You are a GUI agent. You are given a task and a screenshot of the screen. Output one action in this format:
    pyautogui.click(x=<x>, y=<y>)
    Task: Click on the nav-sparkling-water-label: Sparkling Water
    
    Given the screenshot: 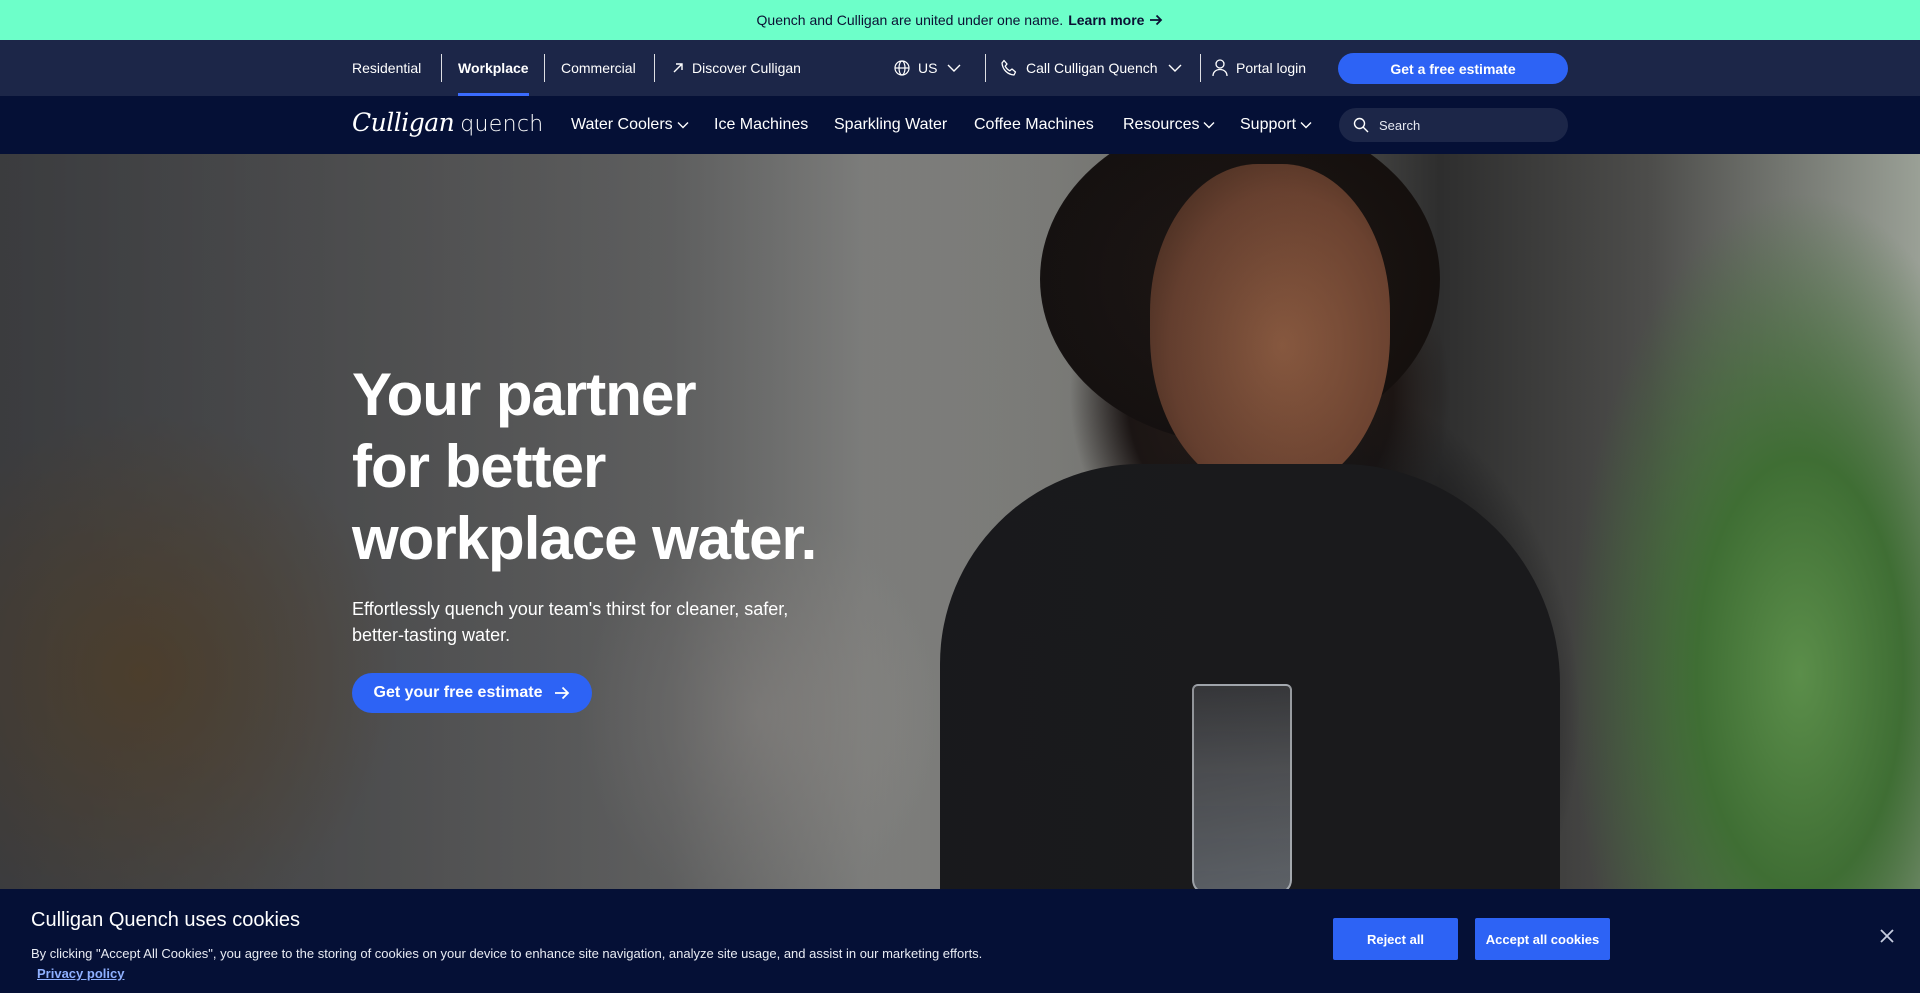 What is the action you would take?
    pyautogui.click(x=891, y=124)
    